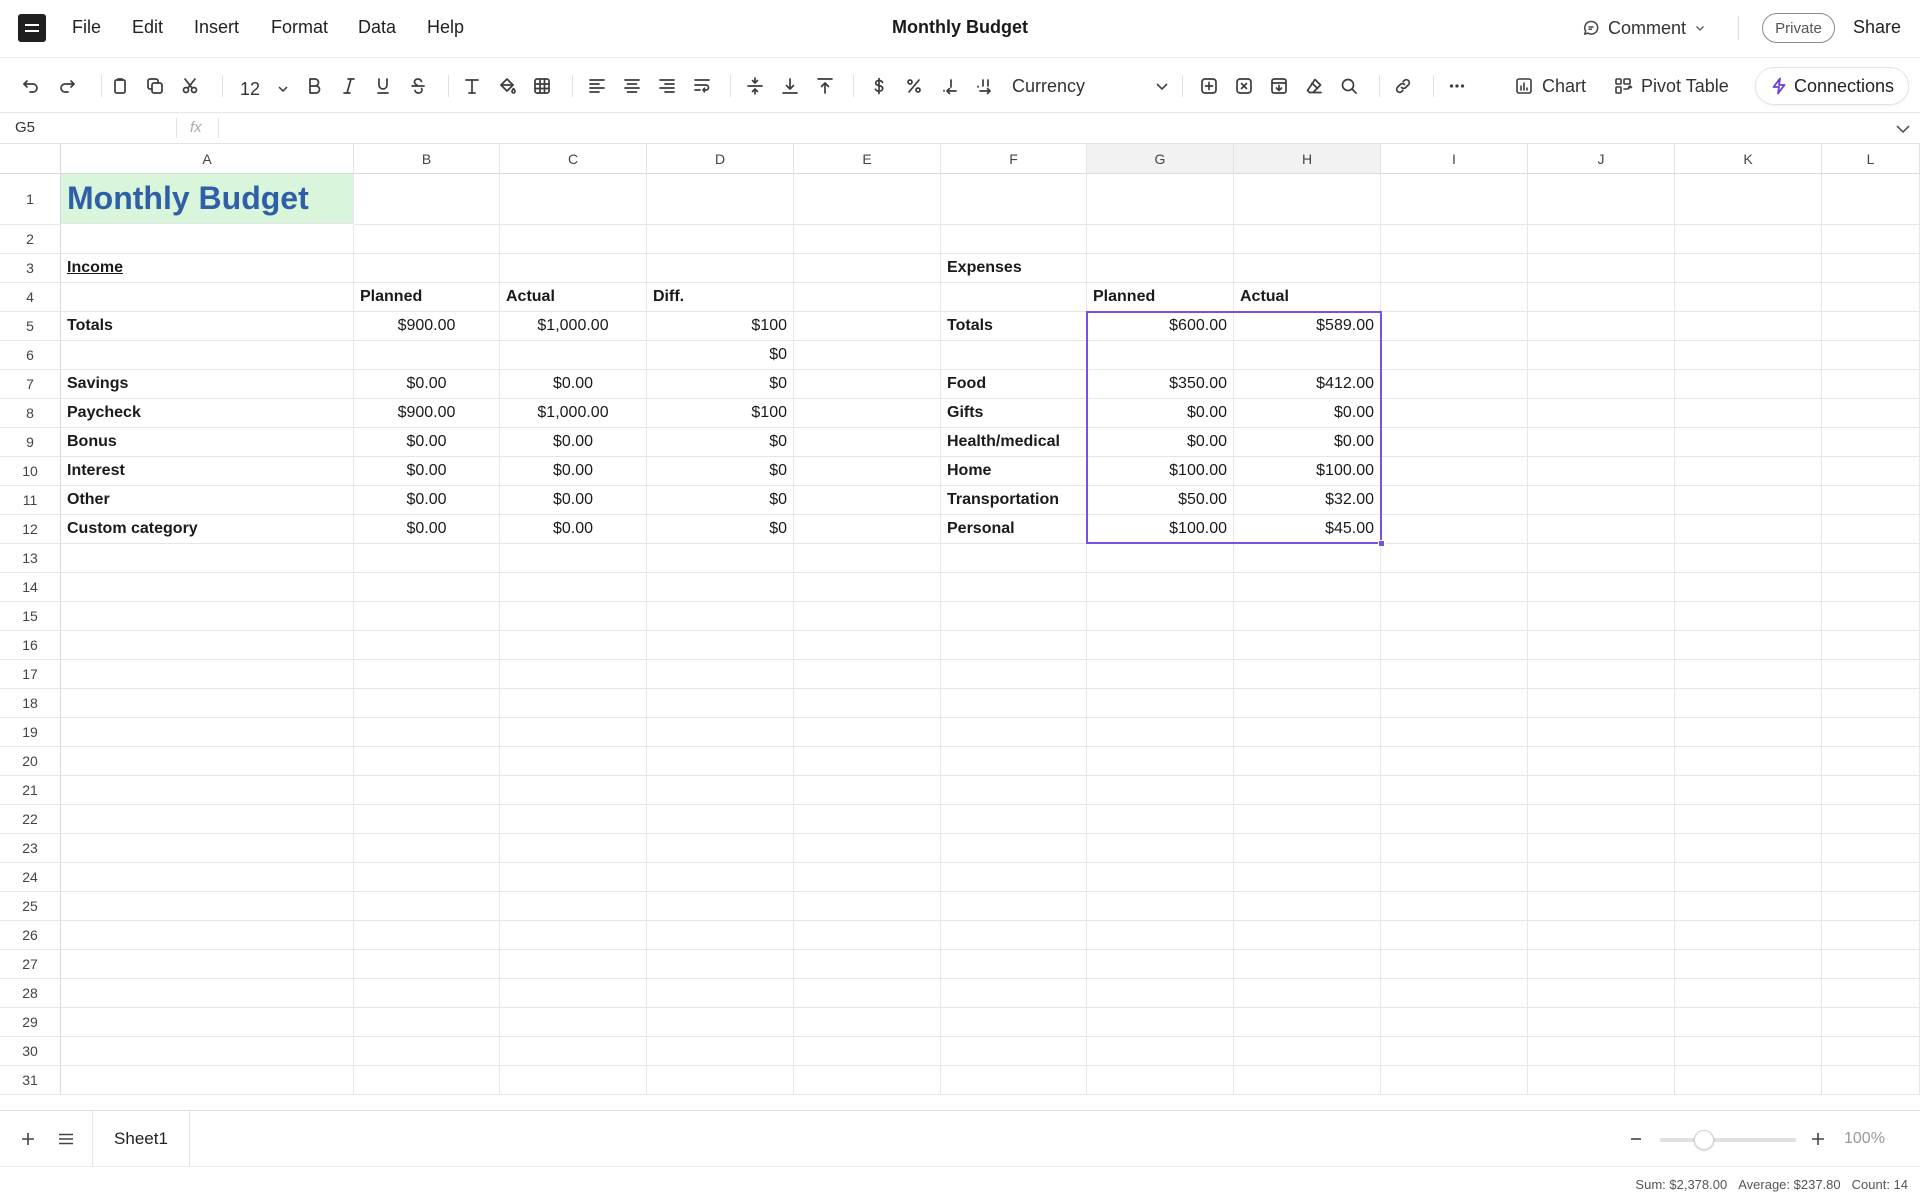 The image size is (1920, 1200). I want to click on cell-d4: Diff., so click(720, 297).